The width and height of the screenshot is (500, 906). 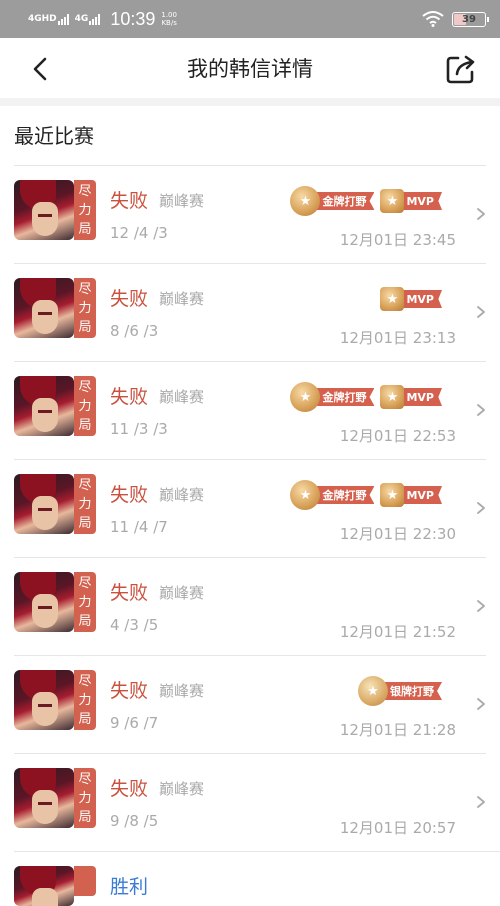 What do you see at coordinates (169, 23) in the screenshot?
I see `speed-unit: KB/s` at bounding box center [169, 23].